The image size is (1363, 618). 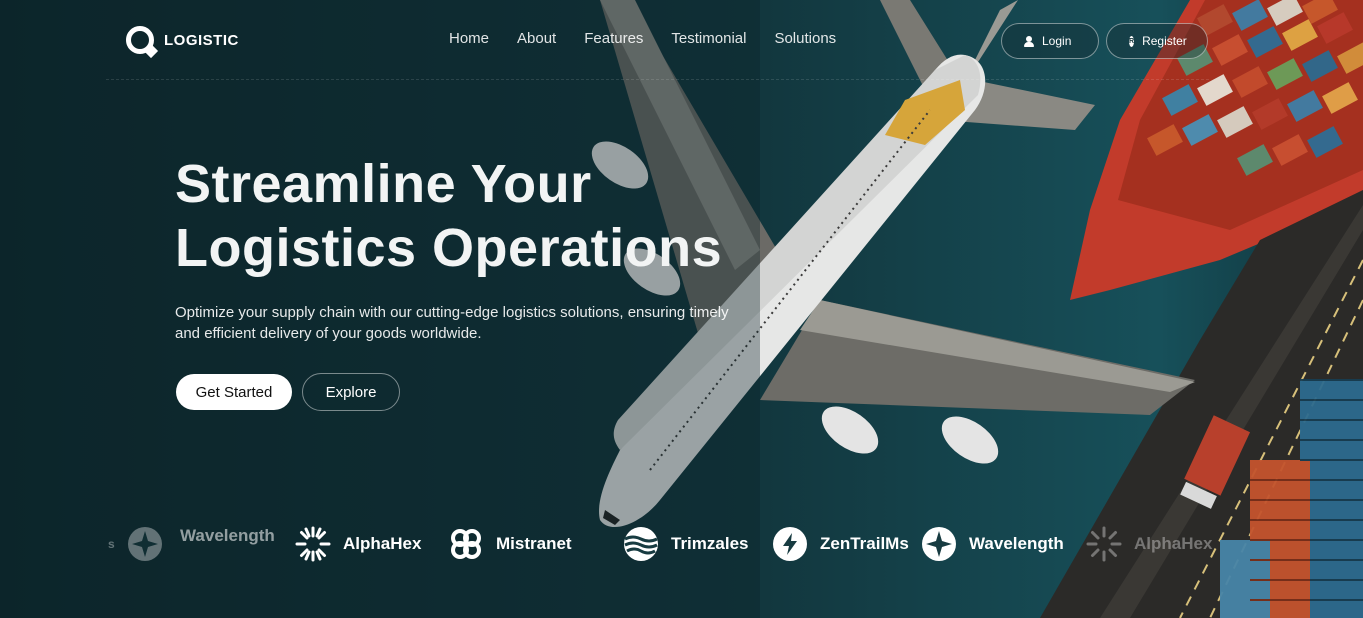 I want to click on register-button: R Register, so click(x=1157, y=41).